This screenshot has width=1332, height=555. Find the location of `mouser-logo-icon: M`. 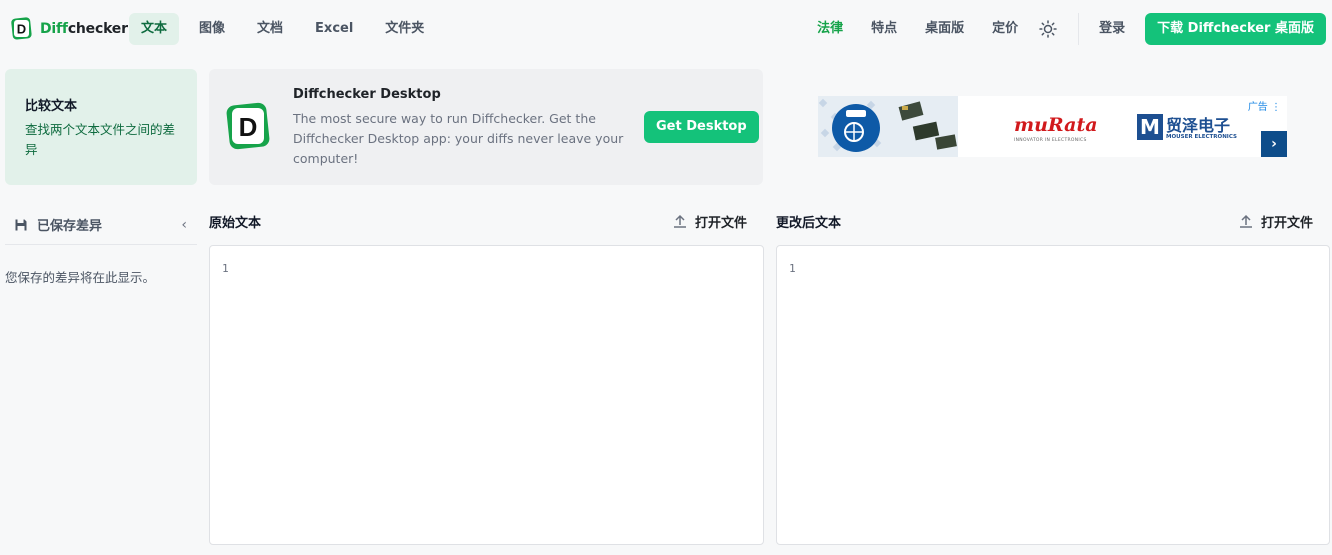

mouser-logo-icon: M is located at coordinates (1150, 127).